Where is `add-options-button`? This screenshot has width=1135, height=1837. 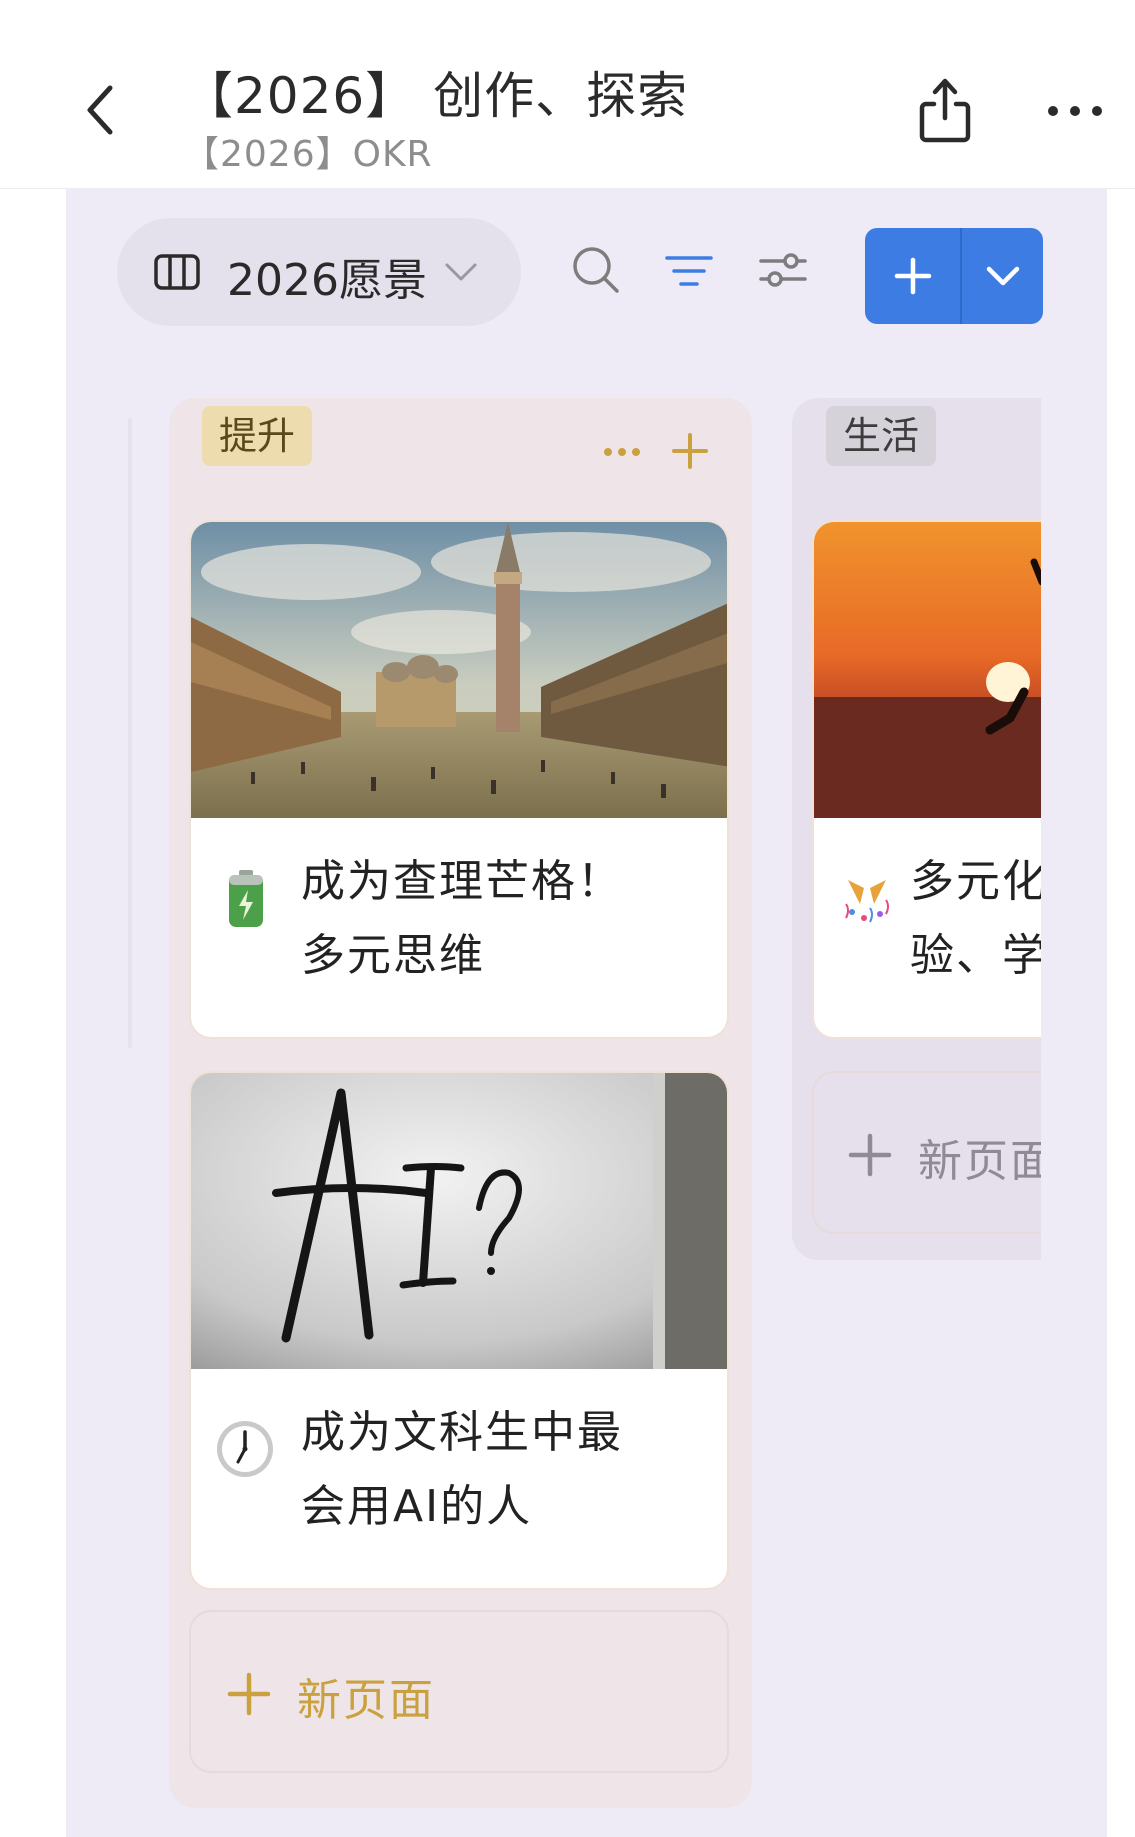 add-options-button is located at coordinates (1002, 276).